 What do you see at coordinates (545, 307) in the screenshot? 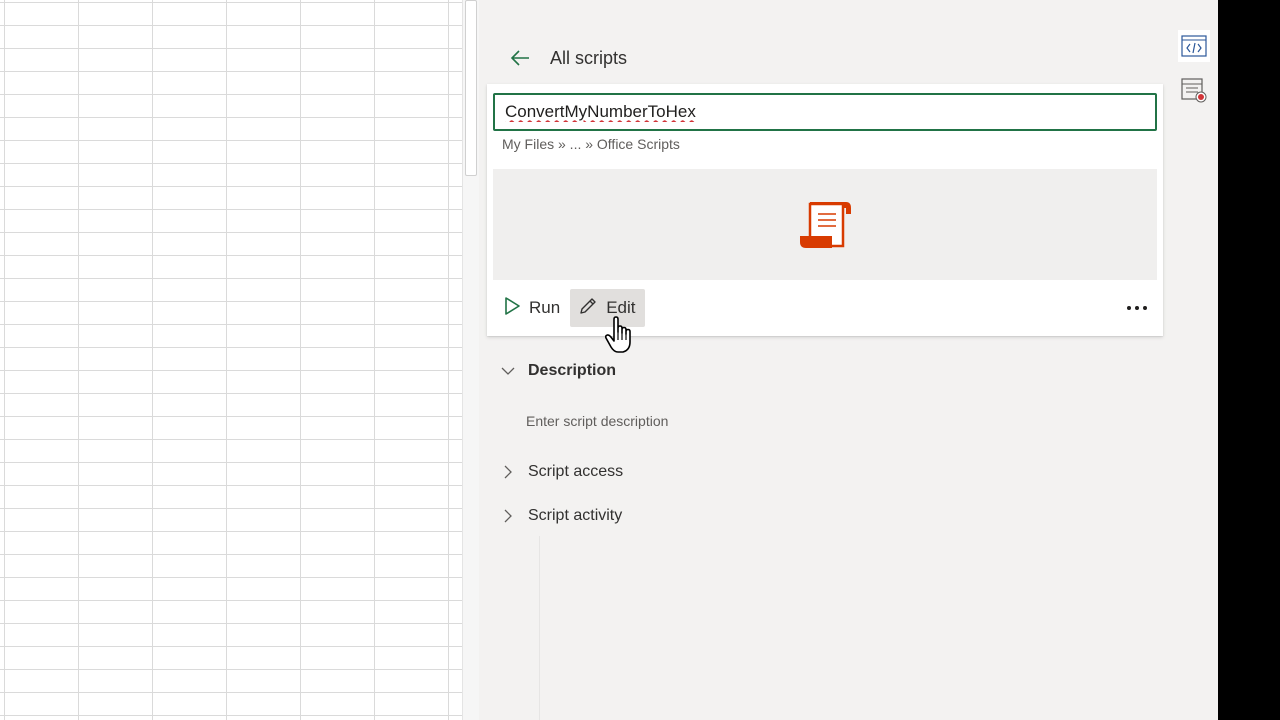
I see `run-label: Run` at bounding box center [545, 307].